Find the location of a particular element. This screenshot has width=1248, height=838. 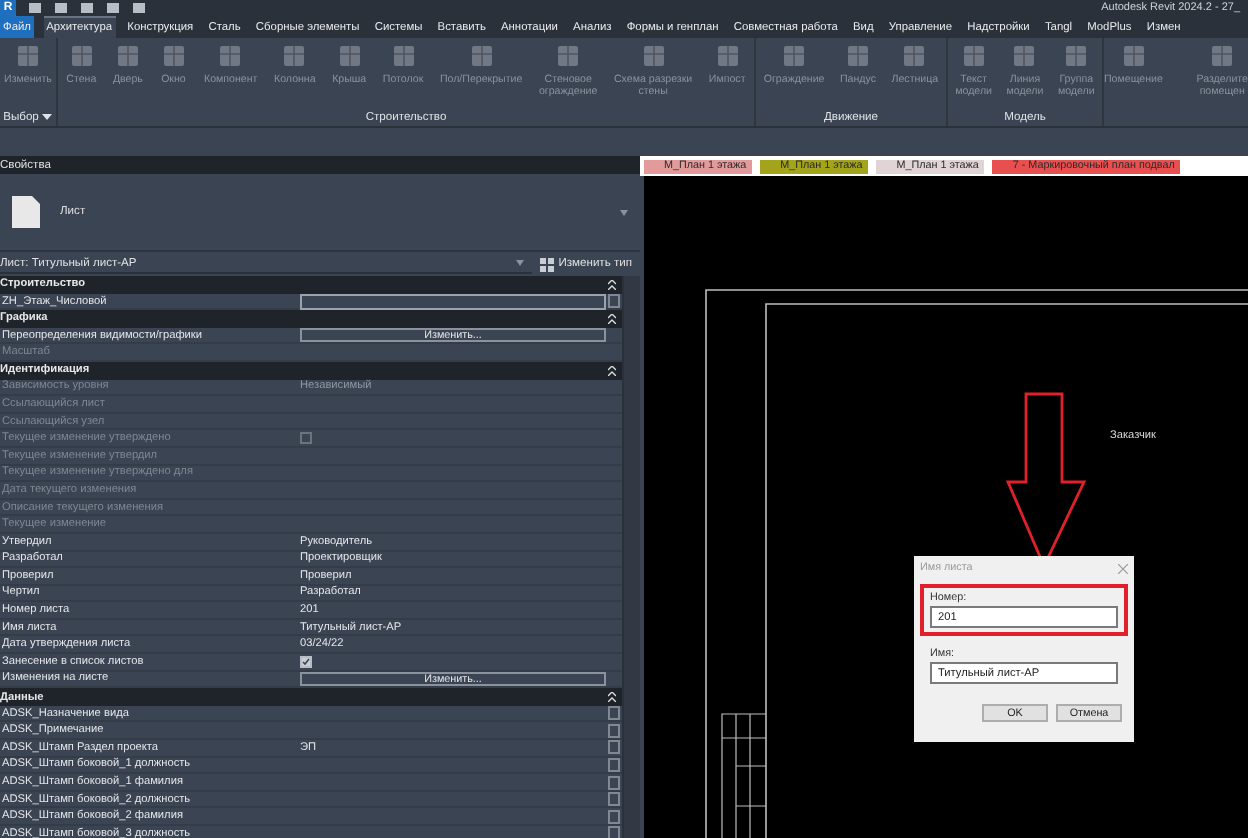

grid-icon is located at coordinates (547, 264).